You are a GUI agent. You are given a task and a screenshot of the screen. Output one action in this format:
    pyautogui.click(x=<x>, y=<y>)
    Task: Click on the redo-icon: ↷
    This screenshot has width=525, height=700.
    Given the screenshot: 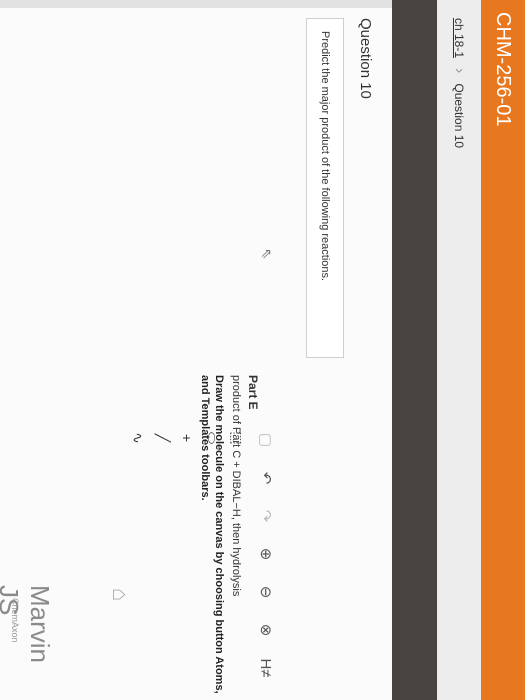 What is the action you would take?
    pyautogui.click(x=266, y=516)
    